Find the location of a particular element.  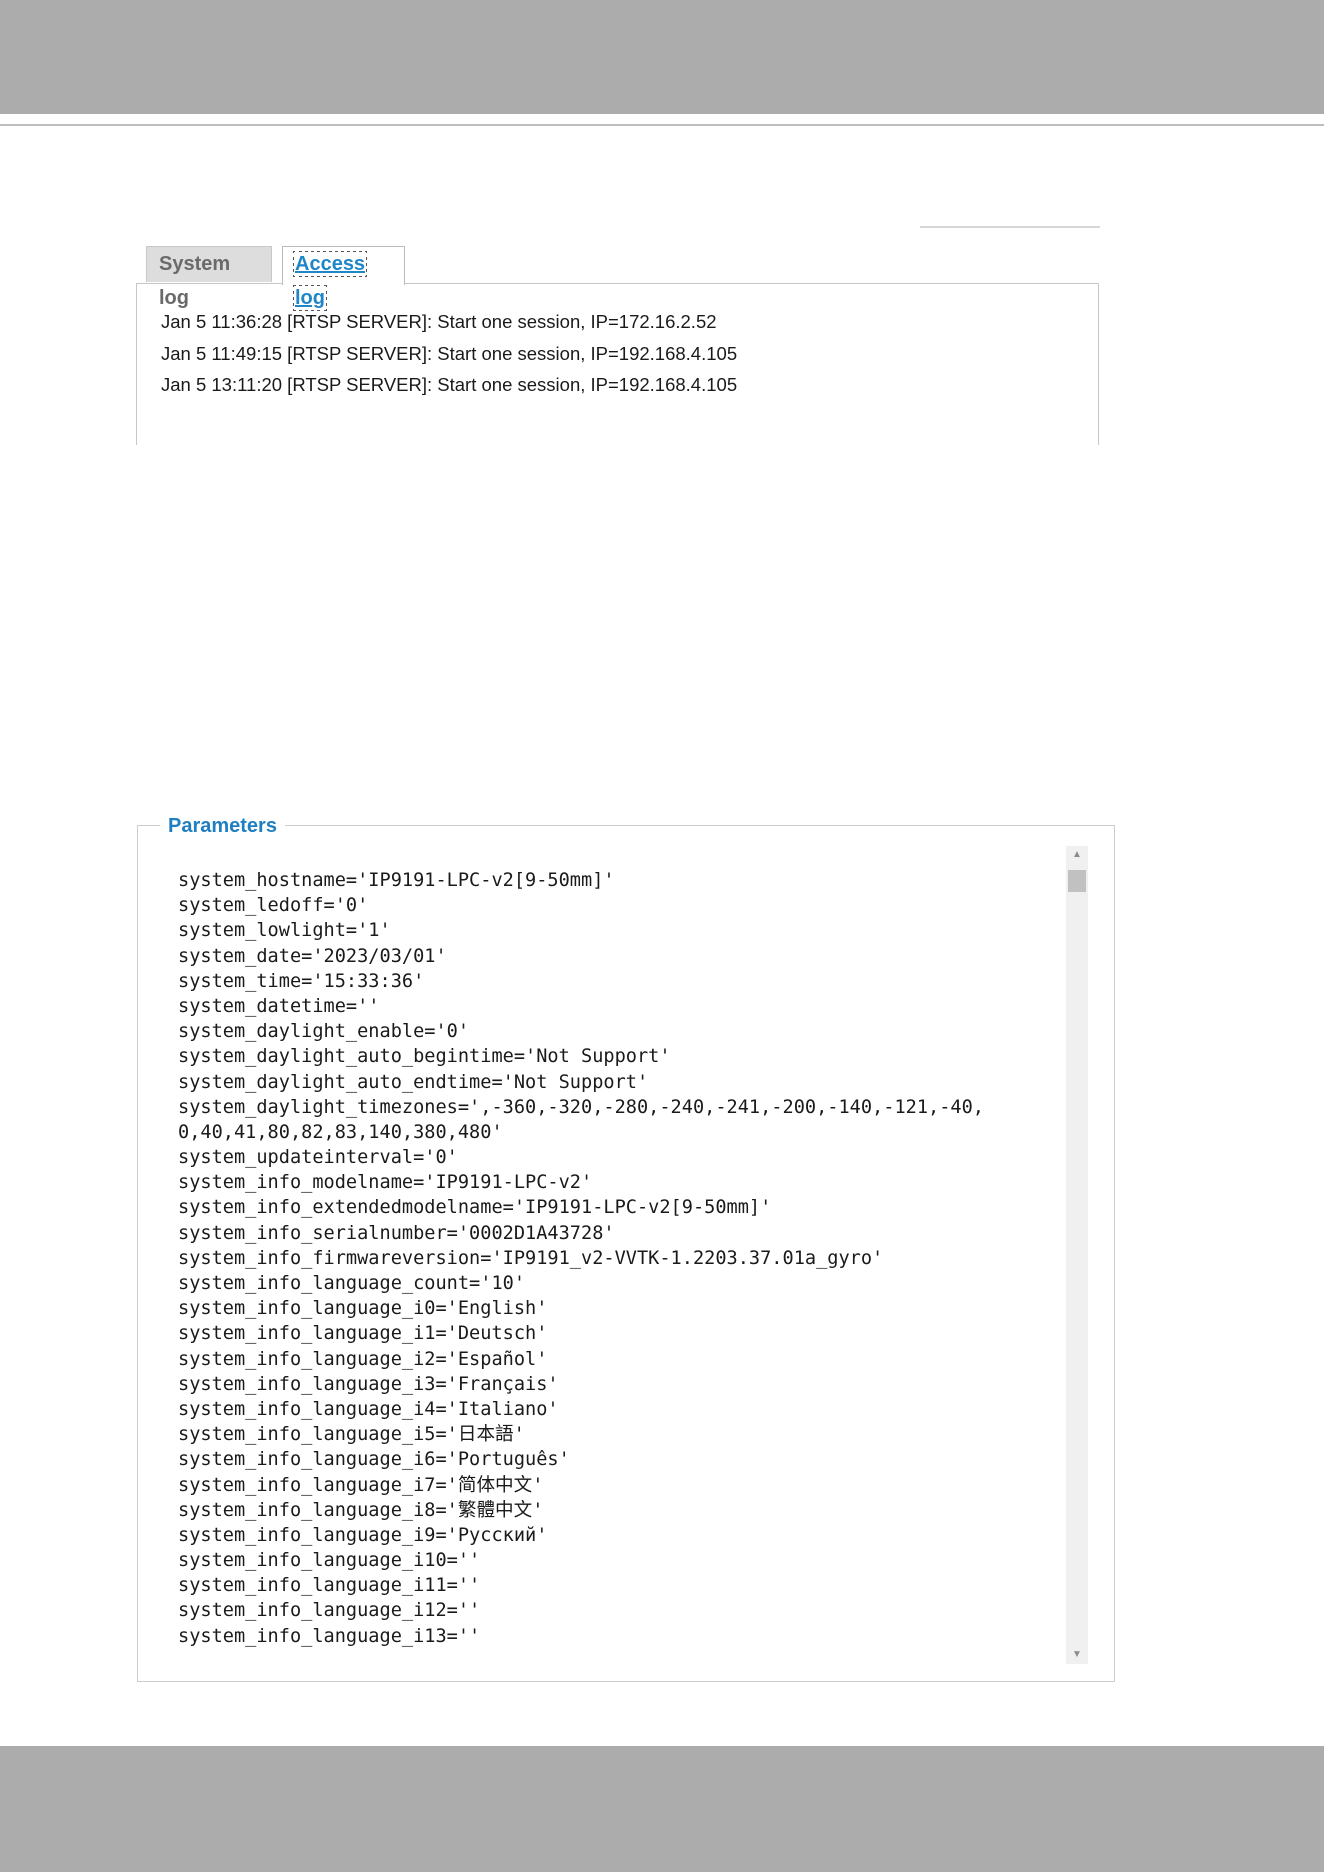

parameter-line: system_hostname='IP9191-LPC-v2[9-50mm]' is located at coordinates (396, 880).